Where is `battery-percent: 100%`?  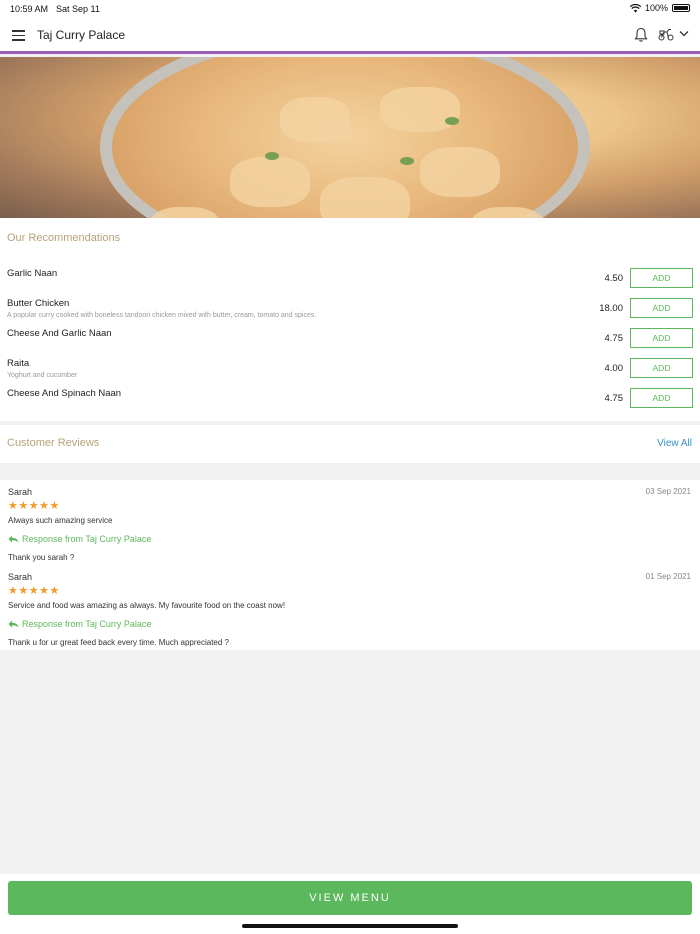 battery-percent: 100% is located at coordinates (656, 8).